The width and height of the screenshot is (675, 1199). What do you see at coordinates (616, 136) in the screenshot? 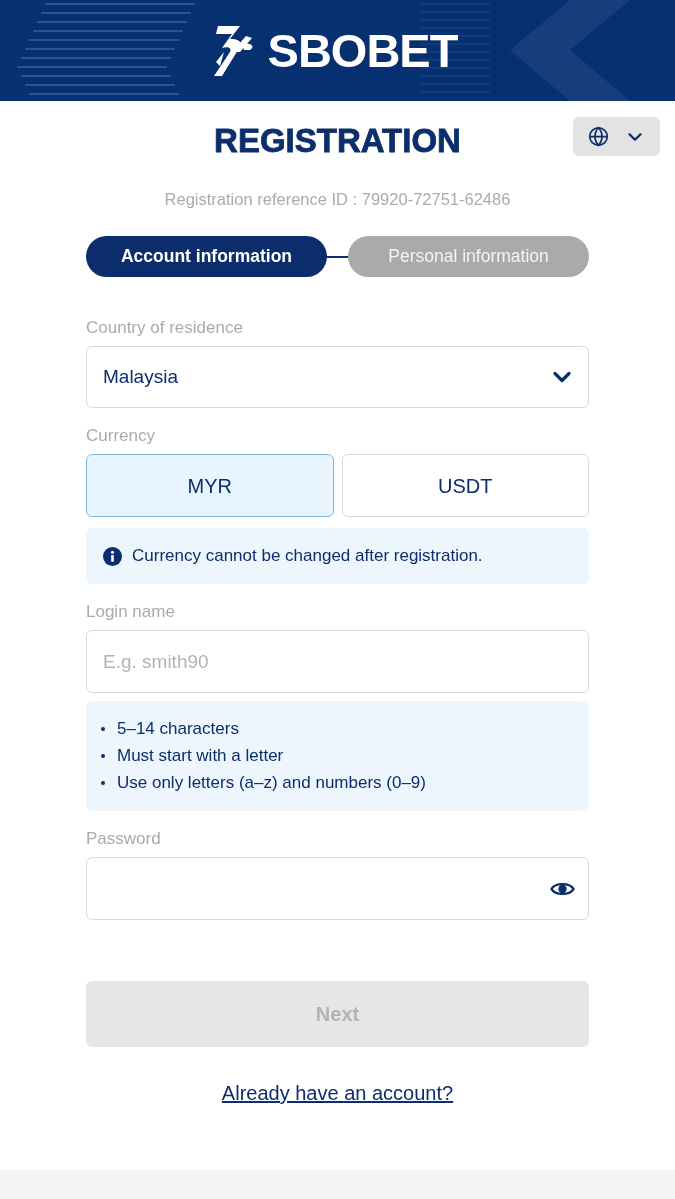
I see `language-button` at bounding box center [616, 136].